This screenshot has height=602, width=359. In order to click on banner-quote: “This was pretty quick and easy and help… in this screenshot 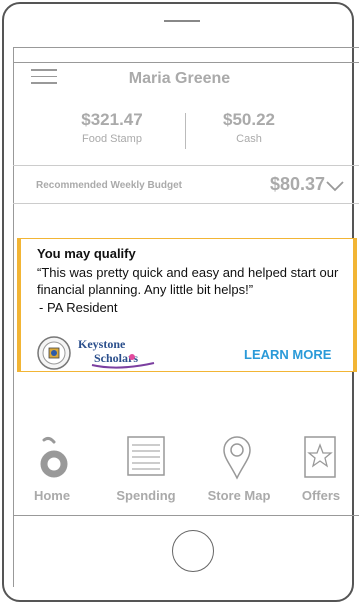, I will do `click(188, 281)`.